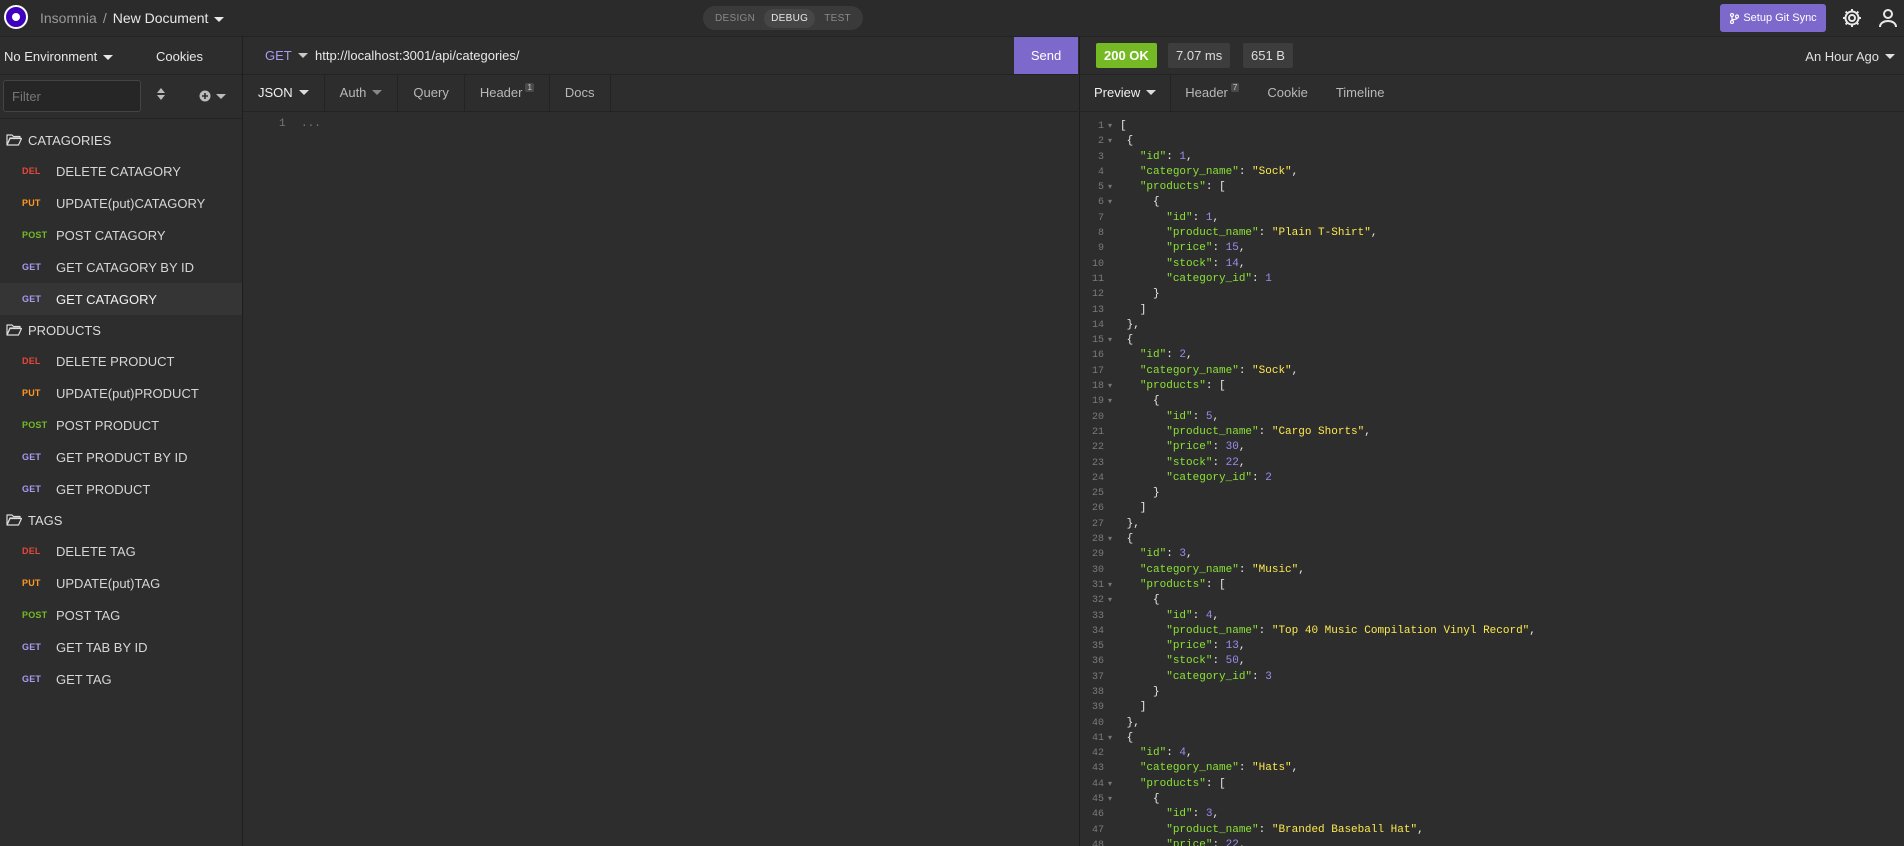 This screenshot has height=846, width=1904. Describe the element at coordinates (278, 55) in the screenshot. I see `method-label: GET` at that location.